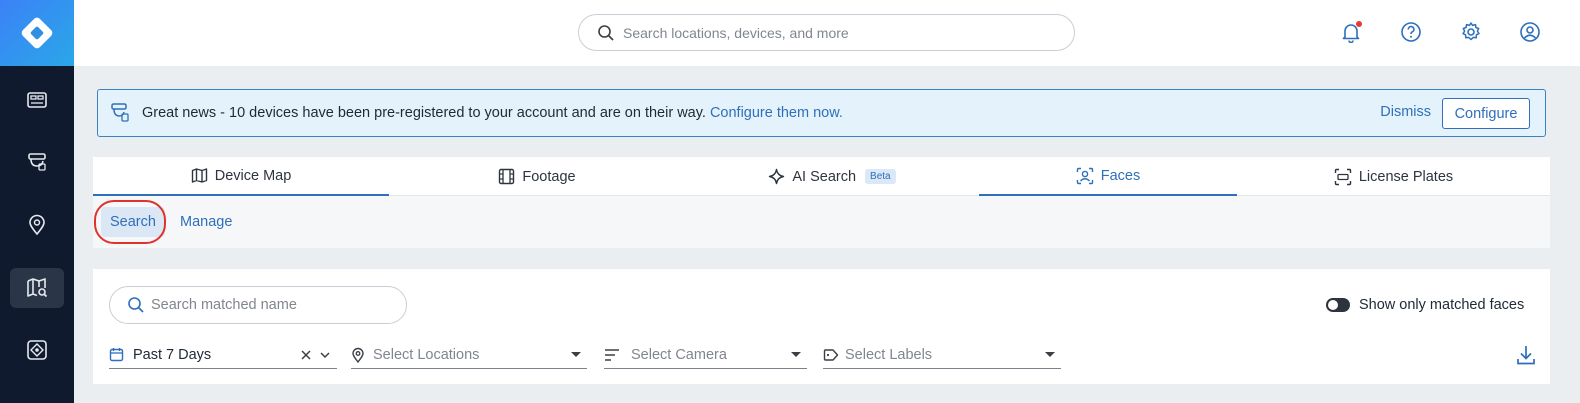 This screenshot has height=403, width=1580. I want to click on tab-label: License Plates, so click(1406, 176).